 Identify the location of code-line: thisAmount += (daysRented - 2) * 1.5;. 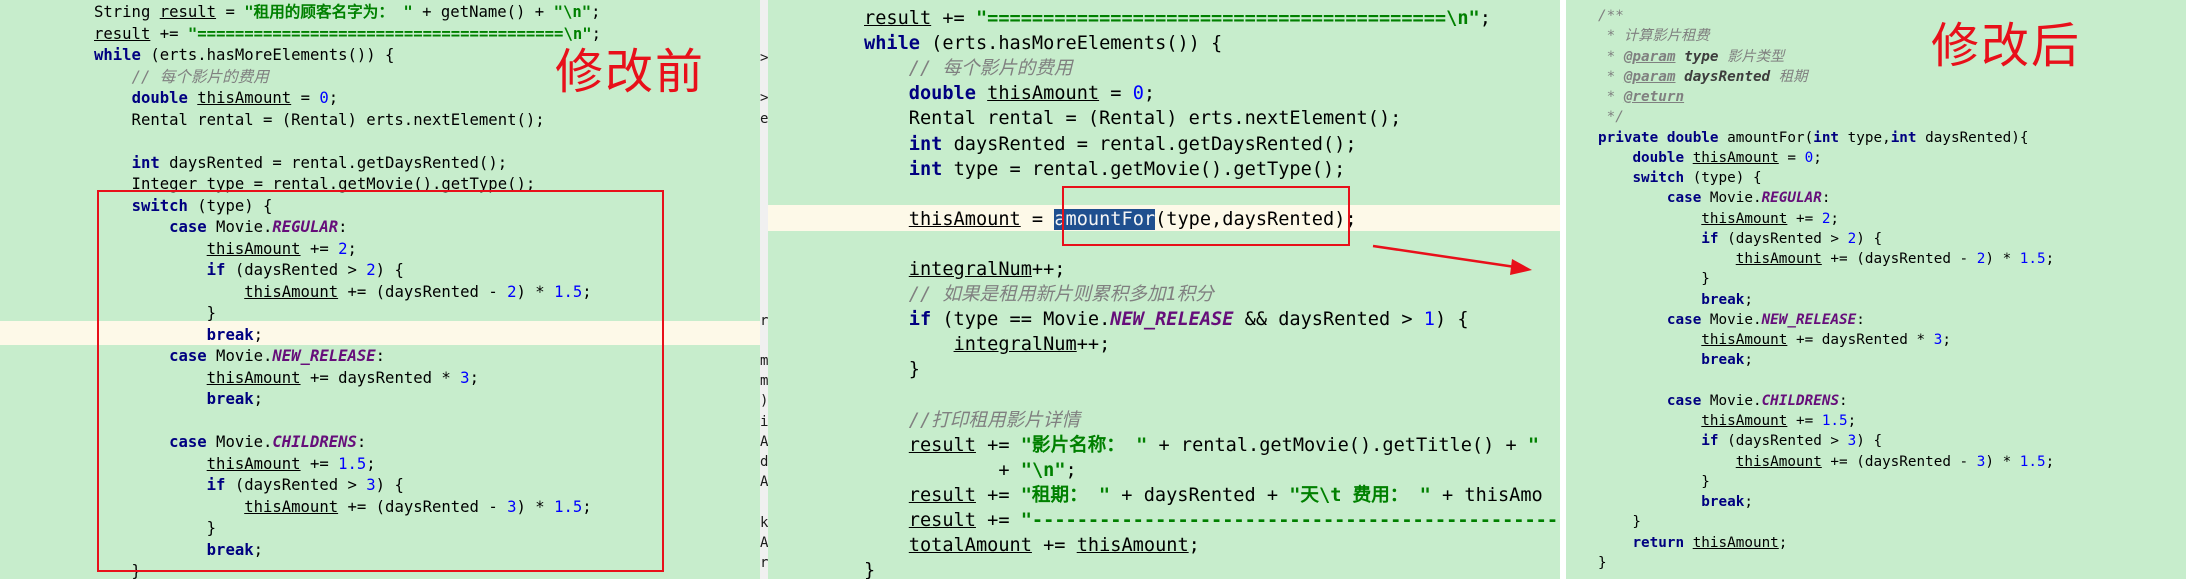
(1895, 259).